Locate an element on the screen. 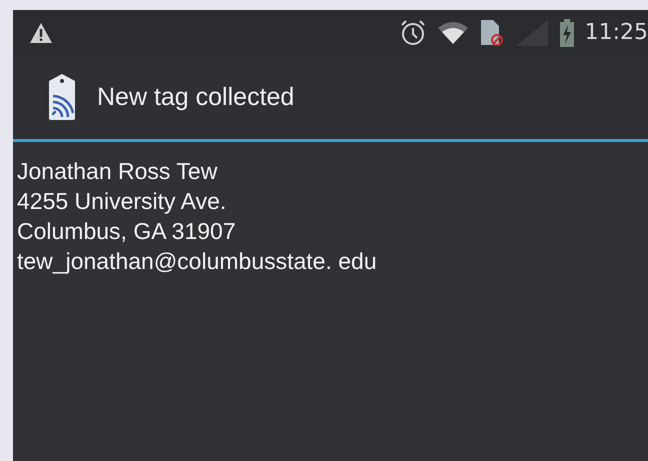  alarm-icon is located at coordinates (412, 32).